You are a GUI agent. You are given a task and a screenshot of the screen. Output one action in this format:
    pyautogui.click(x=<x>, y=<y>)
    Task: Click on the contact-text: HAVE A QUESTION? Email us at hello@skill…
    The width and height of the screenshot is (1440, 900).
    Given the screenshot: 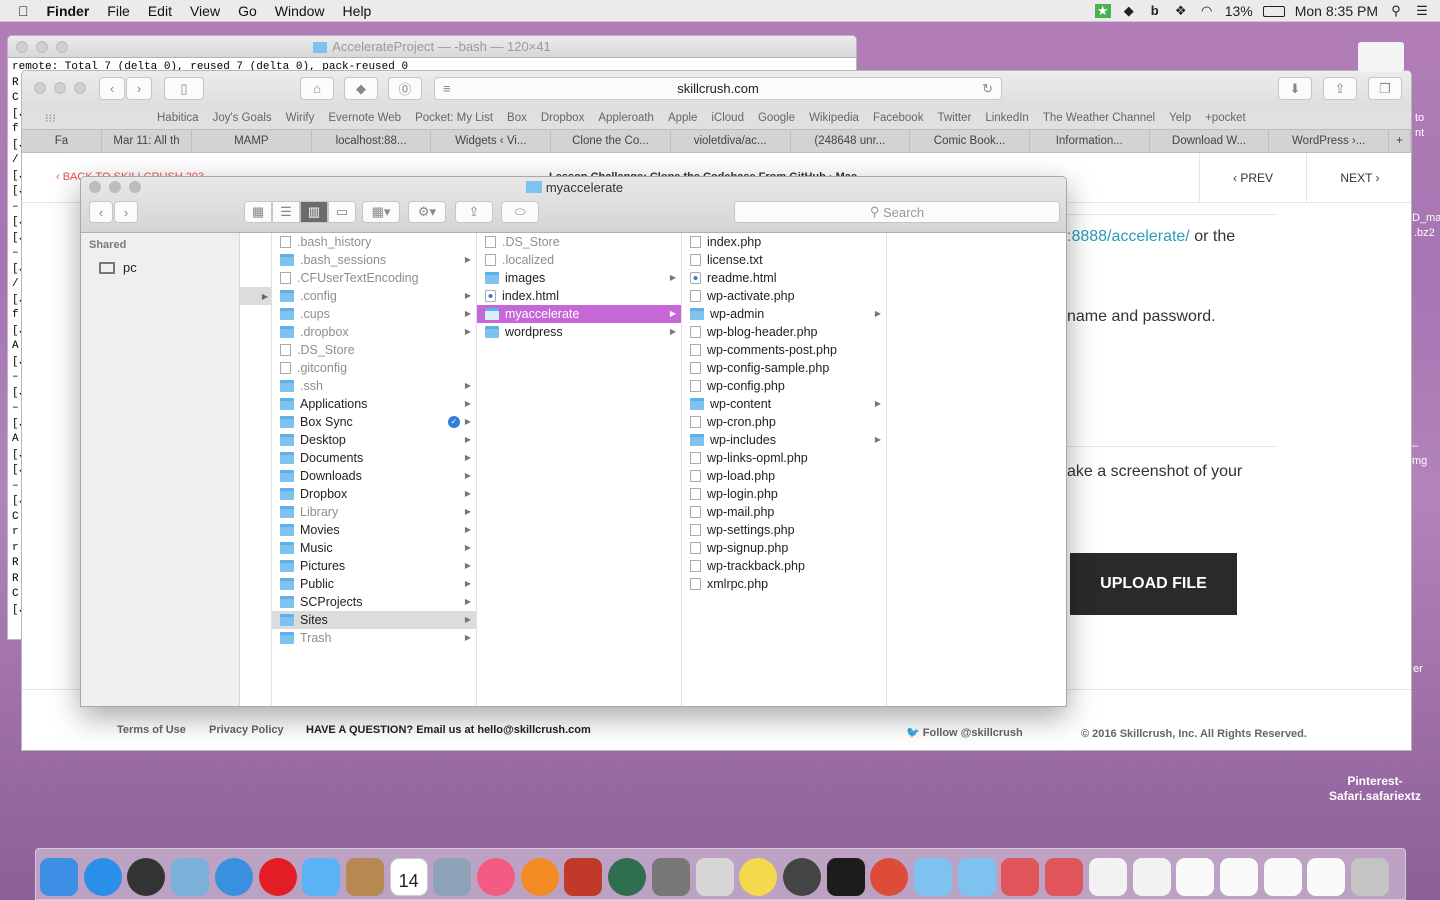 What is the action you would take?
    pyautogui.click(x=448, y=730)
    